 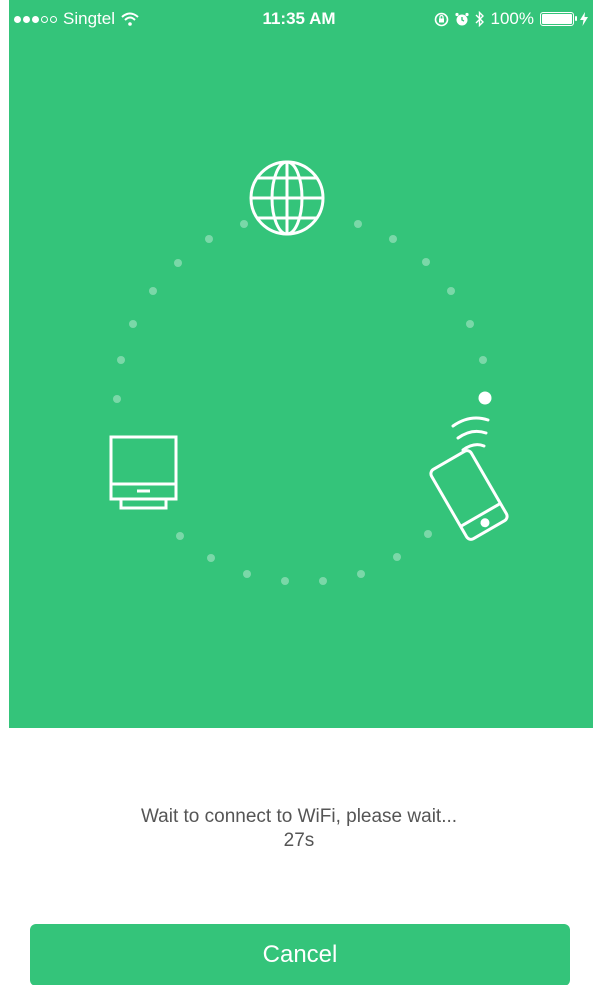 I want to click on phone-icon, so click(x=469, y=495).